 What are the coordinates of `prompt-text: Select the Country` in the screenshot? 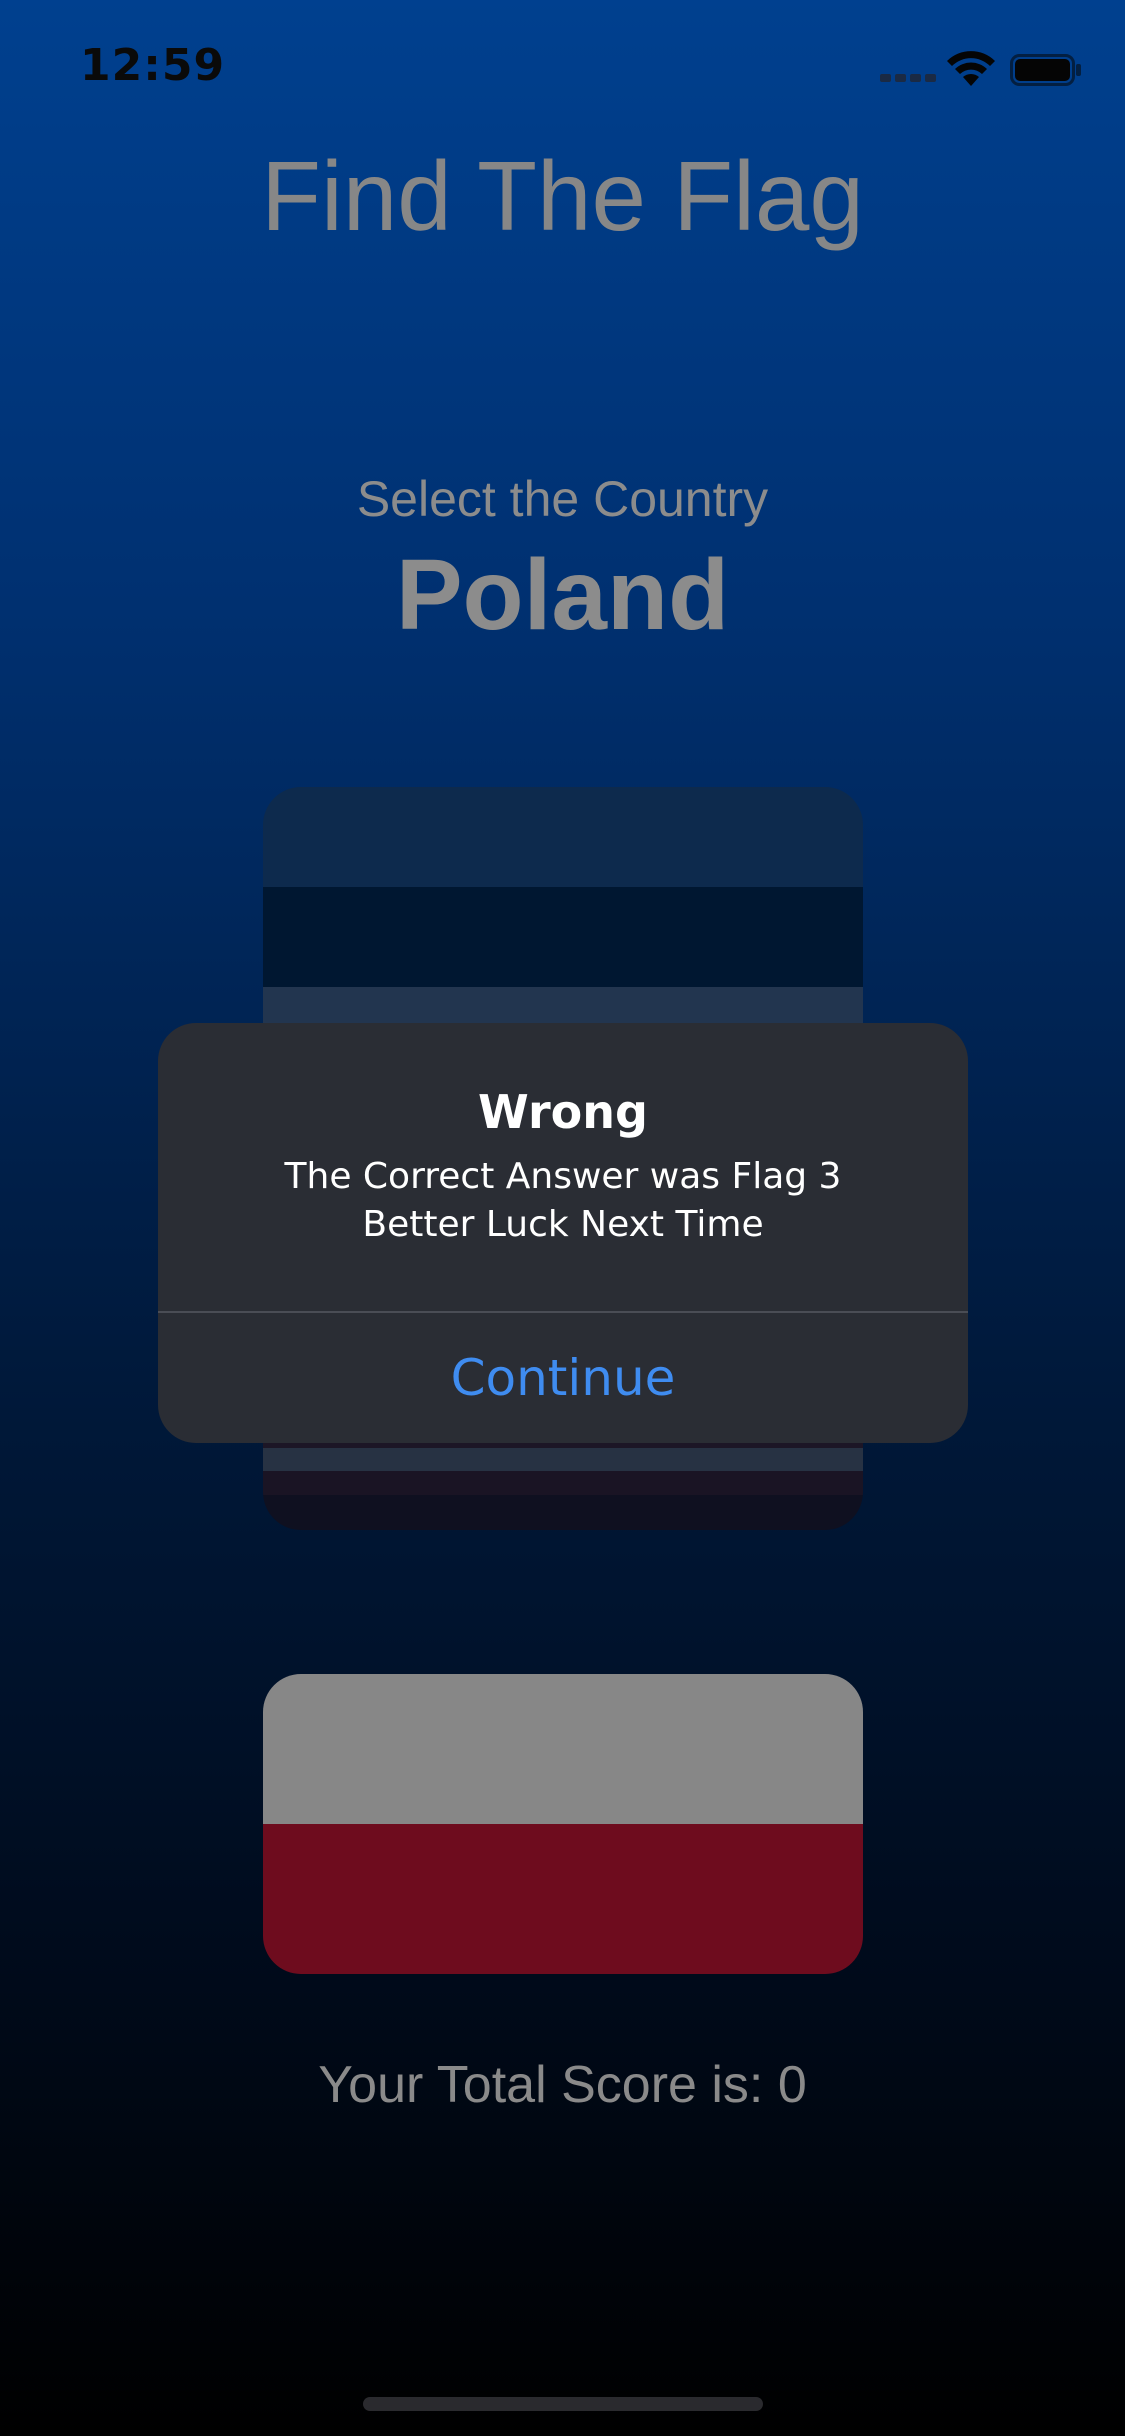 It's located at (562, 499).